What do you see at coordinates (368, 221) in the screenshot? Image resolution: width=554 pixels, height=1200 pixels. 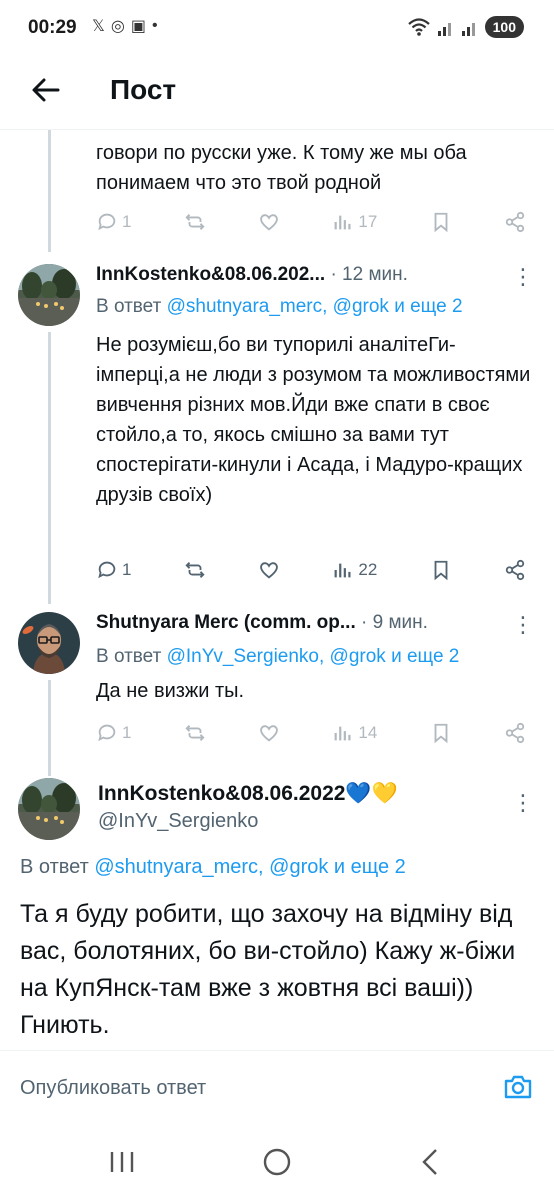 I see `views-count: 17` at bounding box center [368, 221].